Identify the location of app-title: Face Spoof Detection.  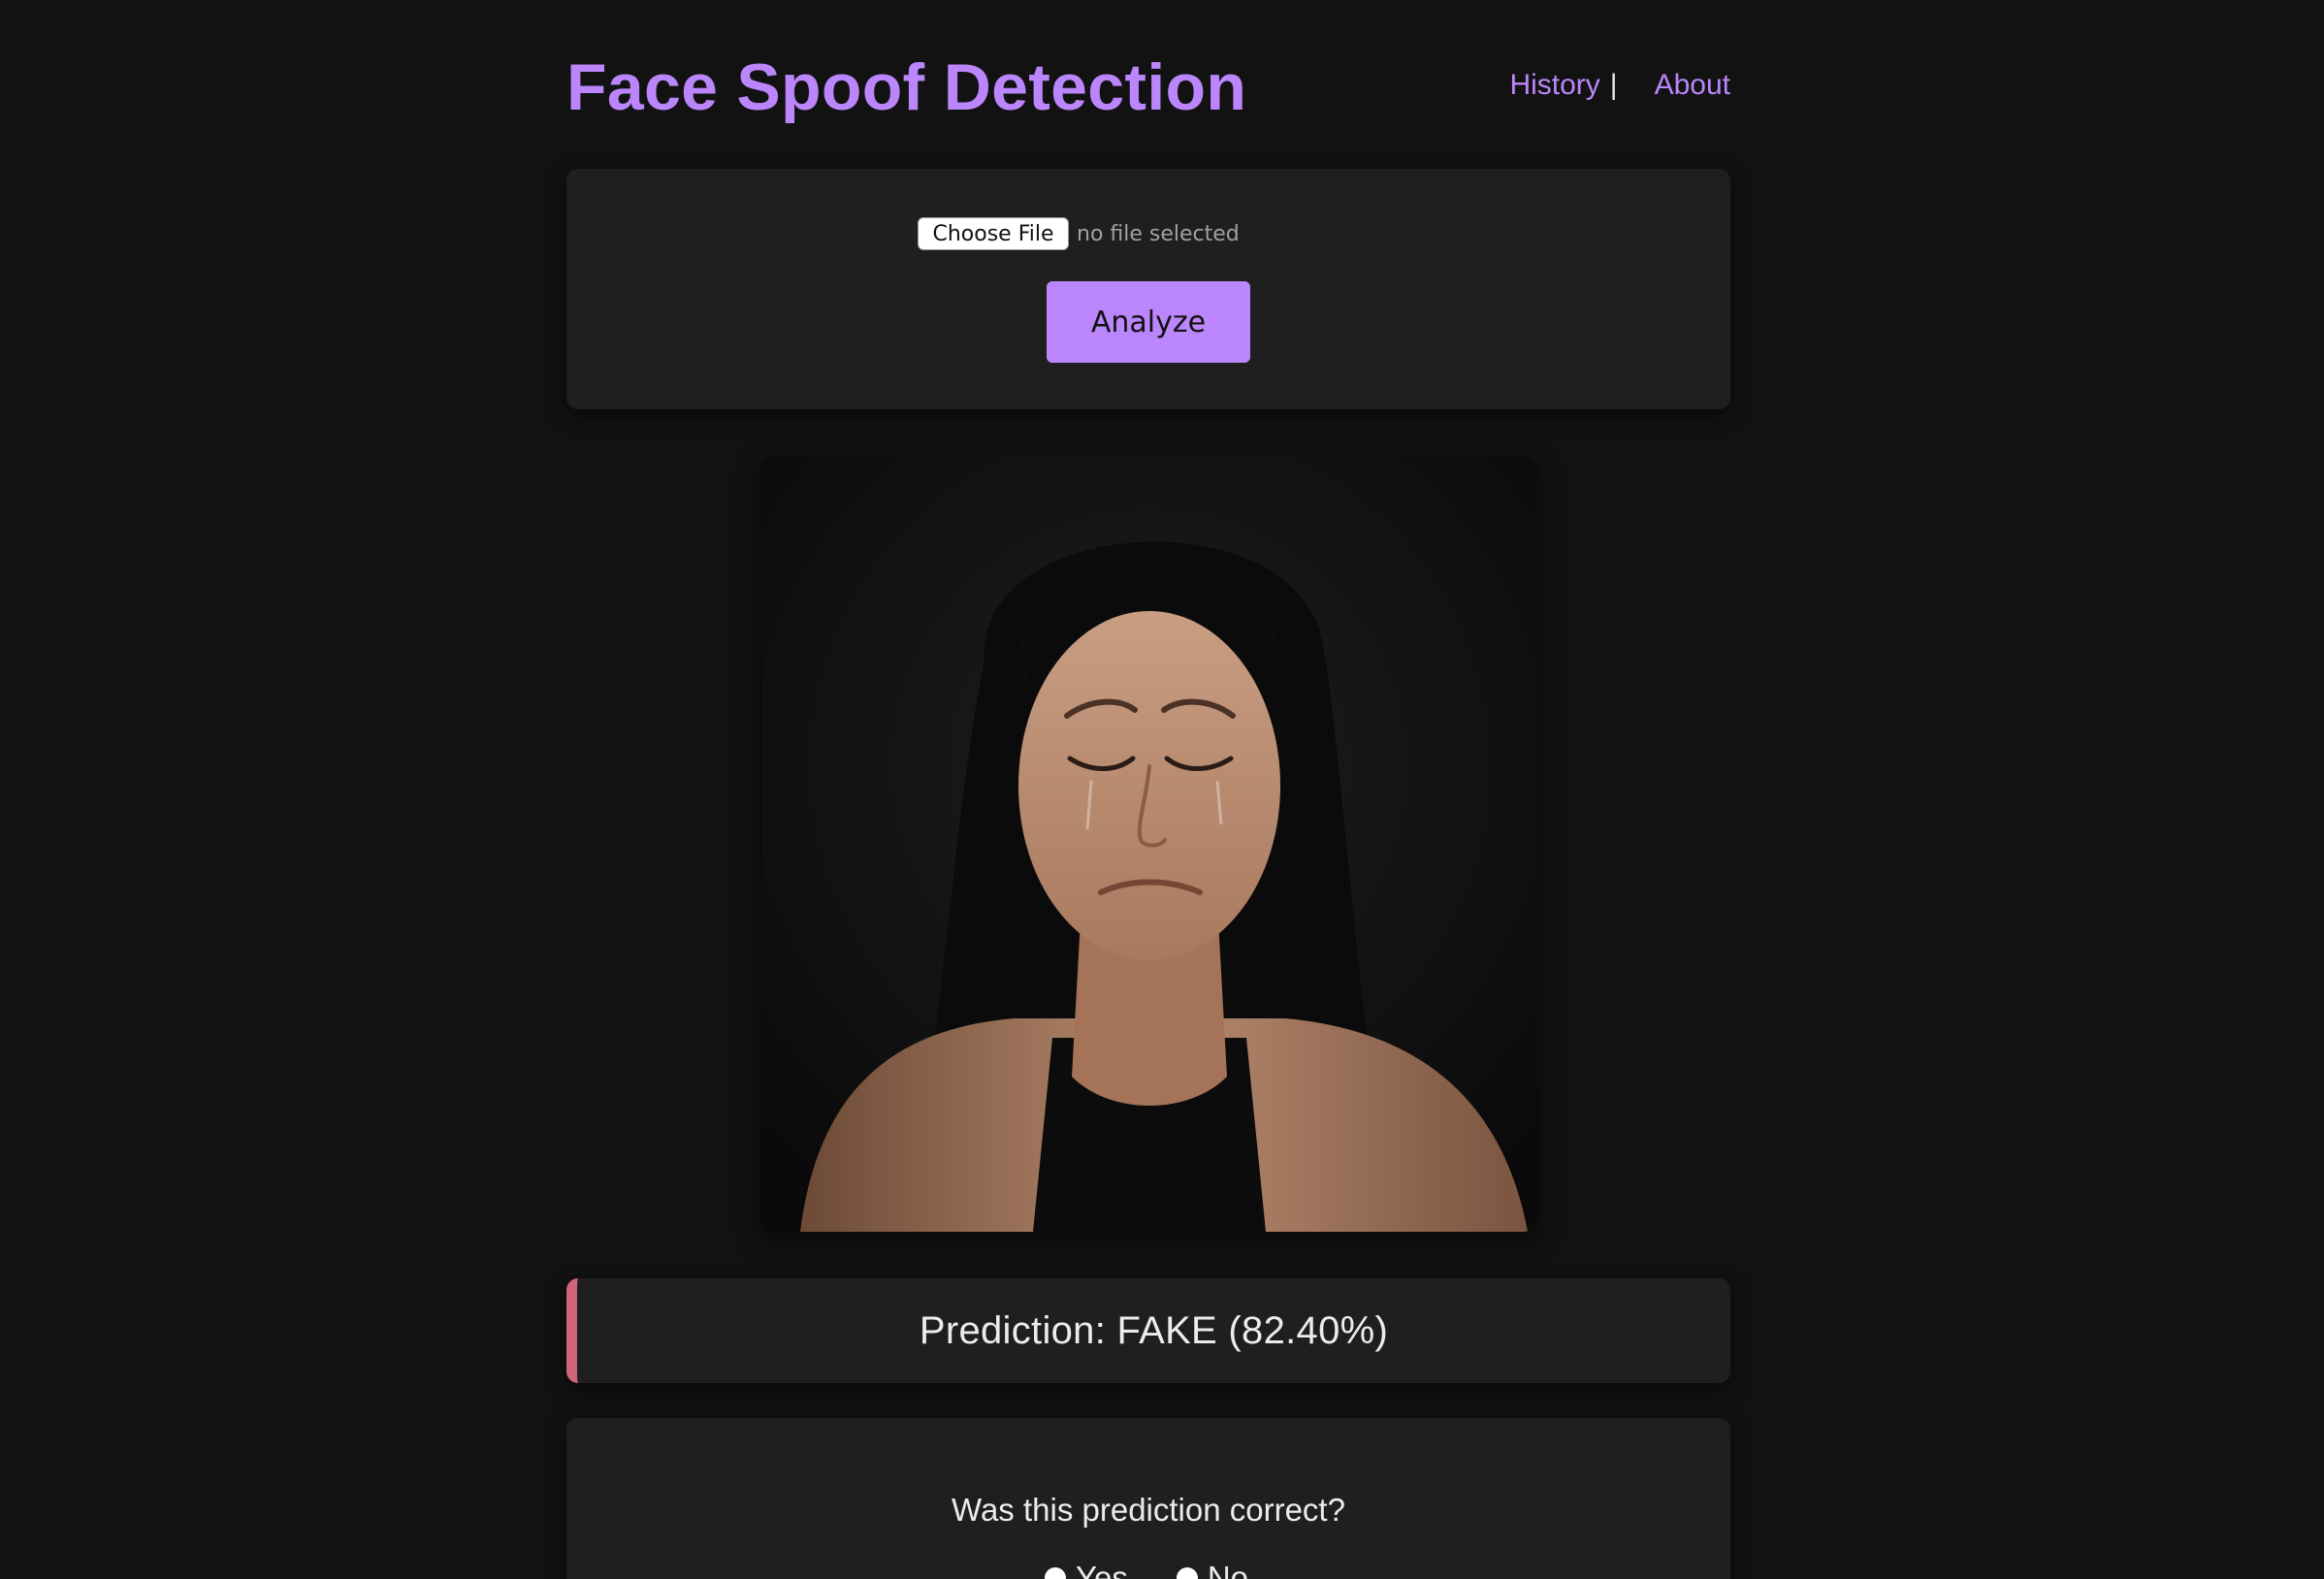
(906, 87).